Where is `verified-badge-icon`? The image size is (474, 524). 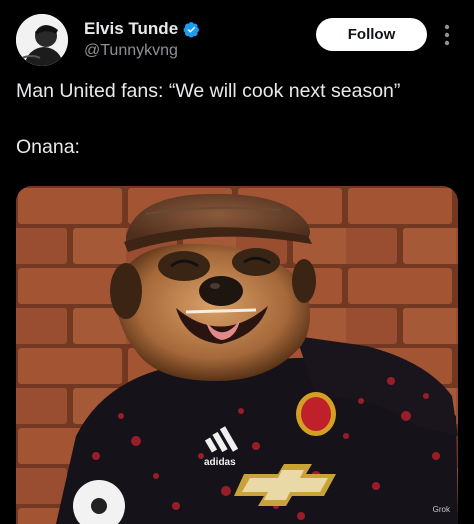
verified-badge-icon is located at coordinates (191, 29).